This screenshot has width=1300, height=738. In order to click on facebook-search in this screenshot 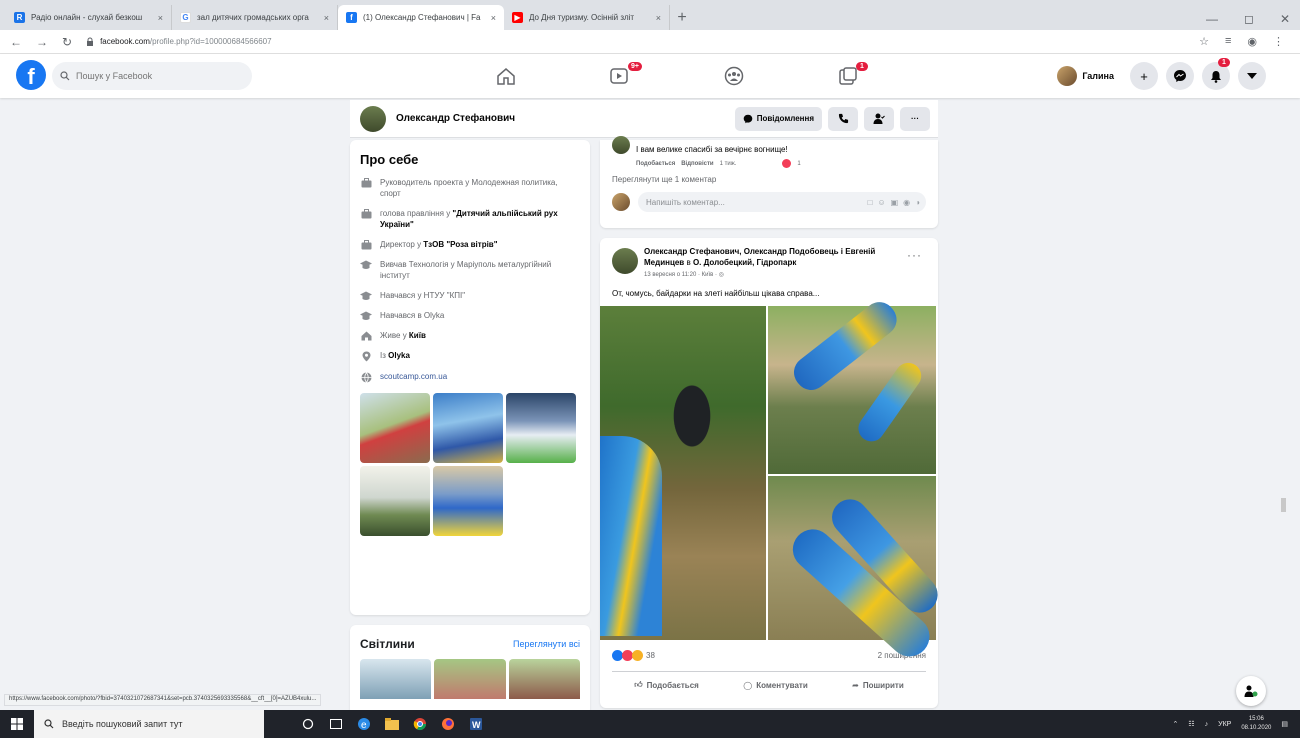, I will do `click(152, 76)`.